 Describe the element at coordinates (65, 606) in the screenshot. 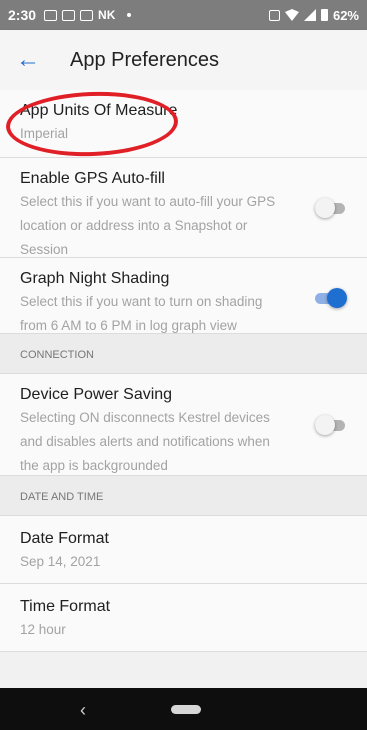

I see `time-format-title: Time Format` at that location.